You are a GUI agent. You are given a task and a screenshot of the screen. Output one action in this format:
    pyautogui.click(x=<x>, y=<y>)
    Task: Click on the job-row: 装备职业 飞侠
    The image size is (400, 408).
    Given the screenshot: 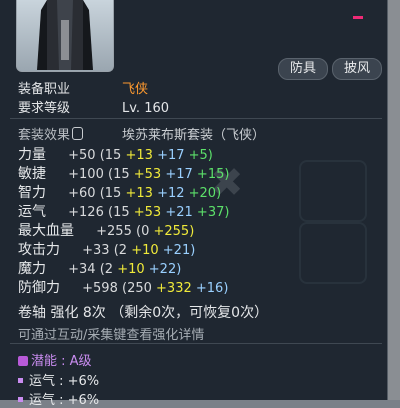 What is the action you would take?
    pyautogui.click(x=83, y=87)
    